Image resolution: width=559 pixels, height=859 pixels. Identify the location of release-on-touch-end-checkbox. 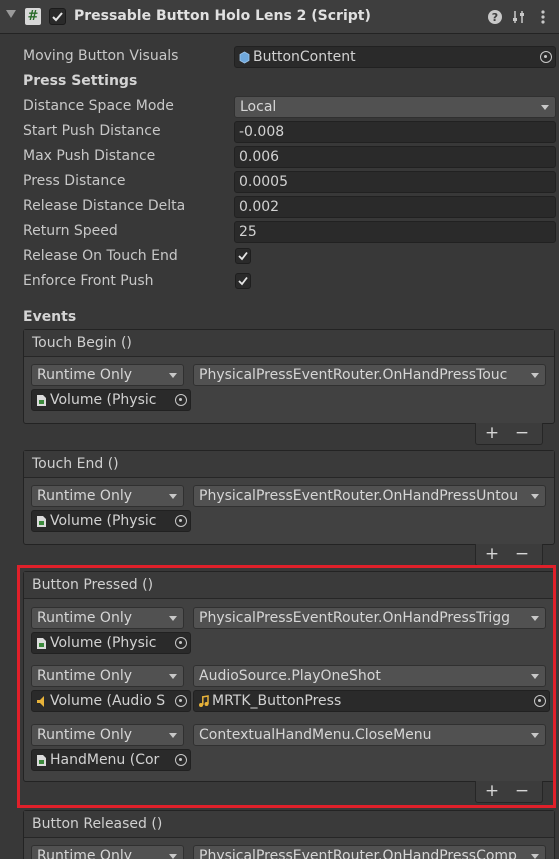
(243, 256).